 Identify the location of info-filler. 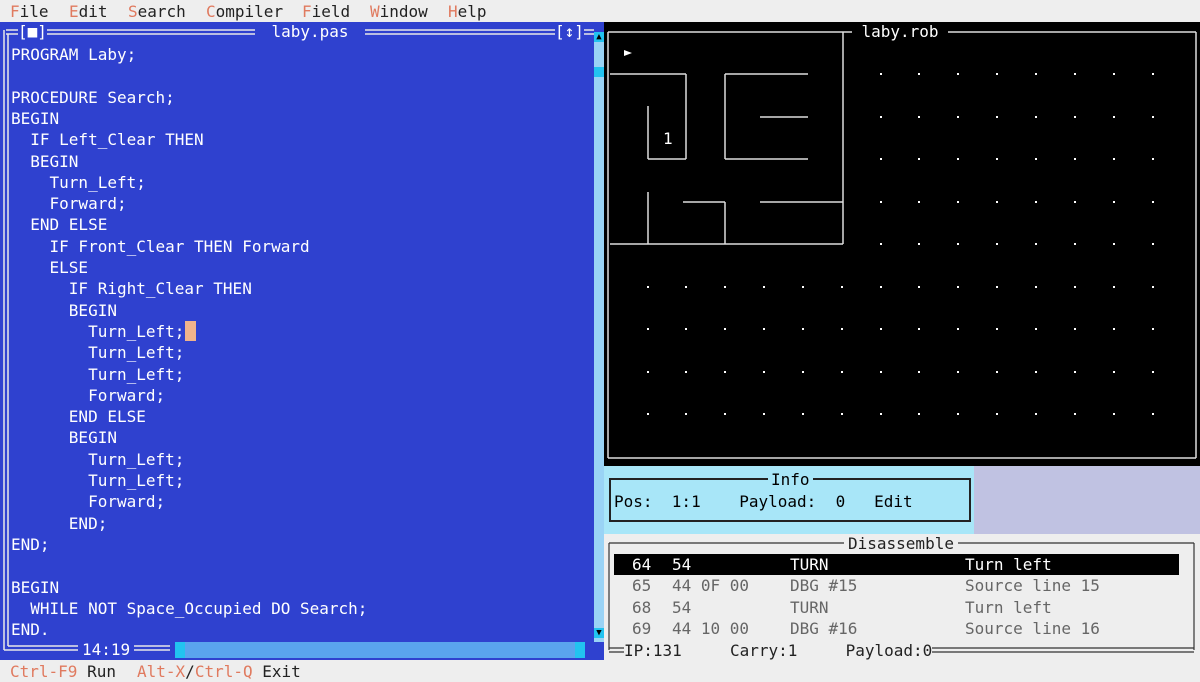
(1087, 500).